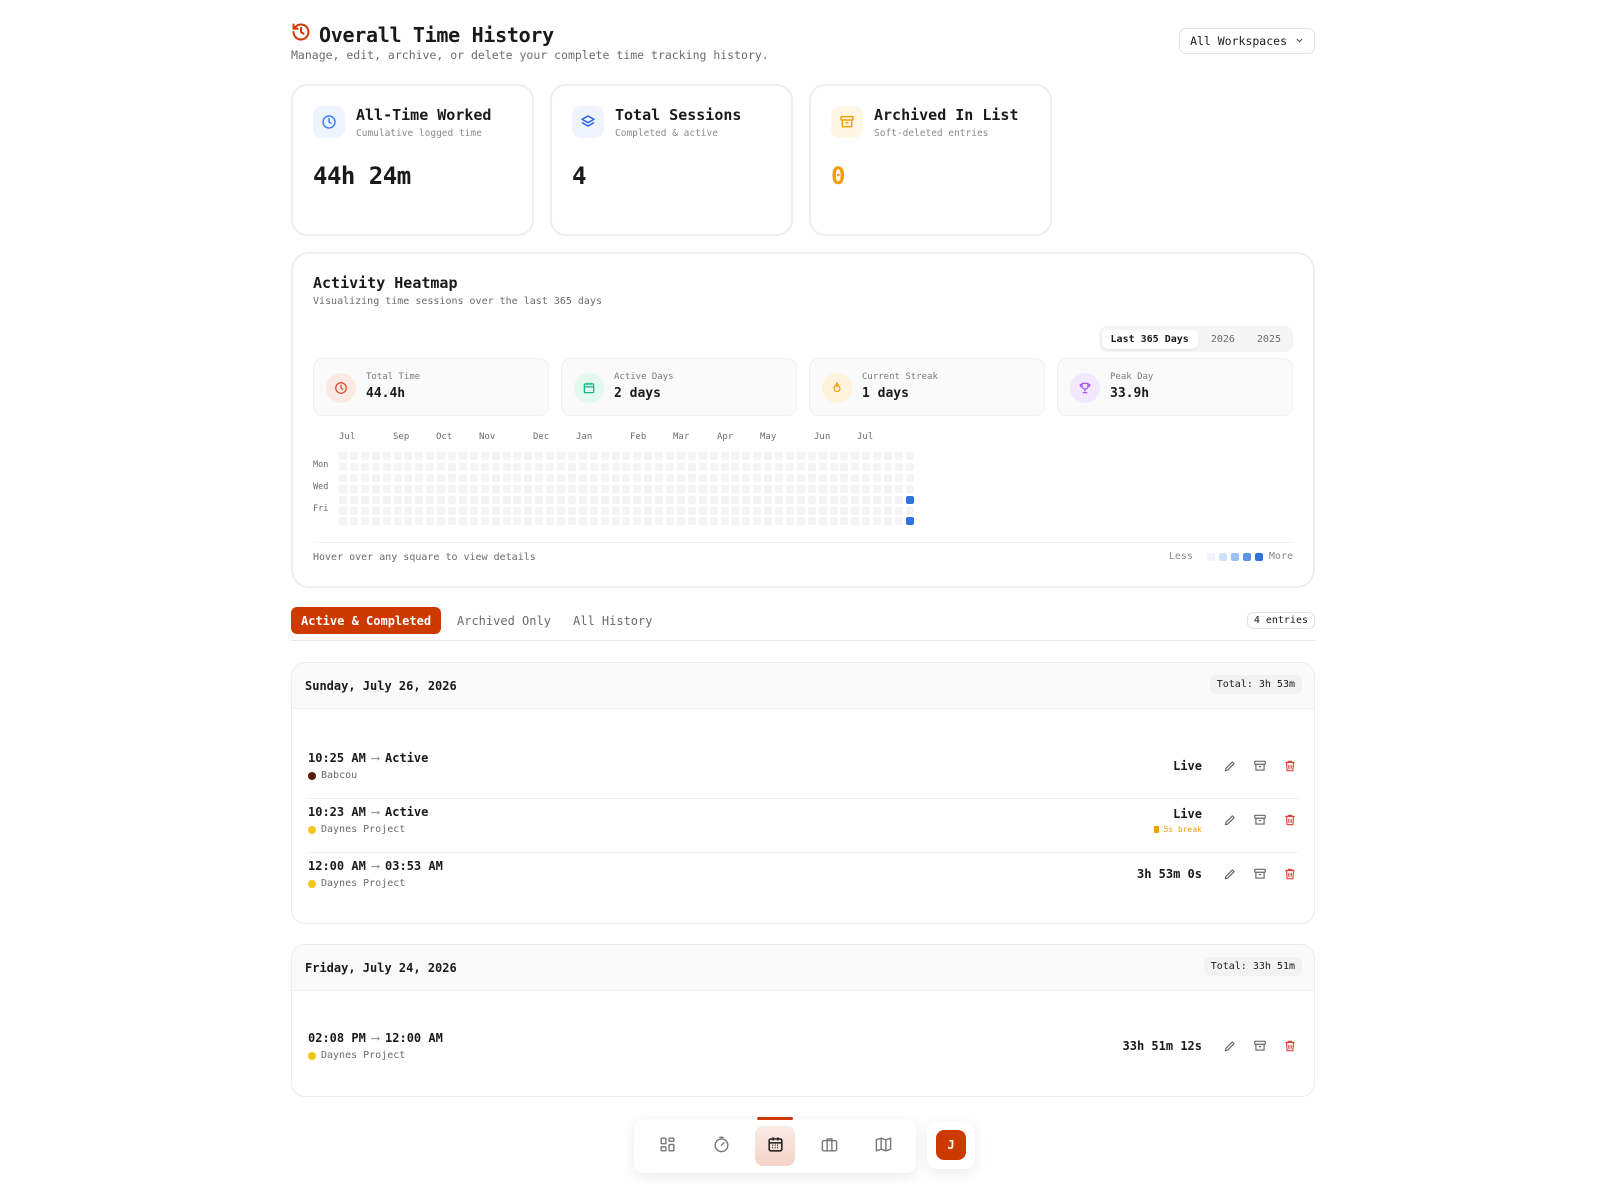  Describe the element at coordinates (1230, 766) in the screenshot. I see `edit-icon` at that location.